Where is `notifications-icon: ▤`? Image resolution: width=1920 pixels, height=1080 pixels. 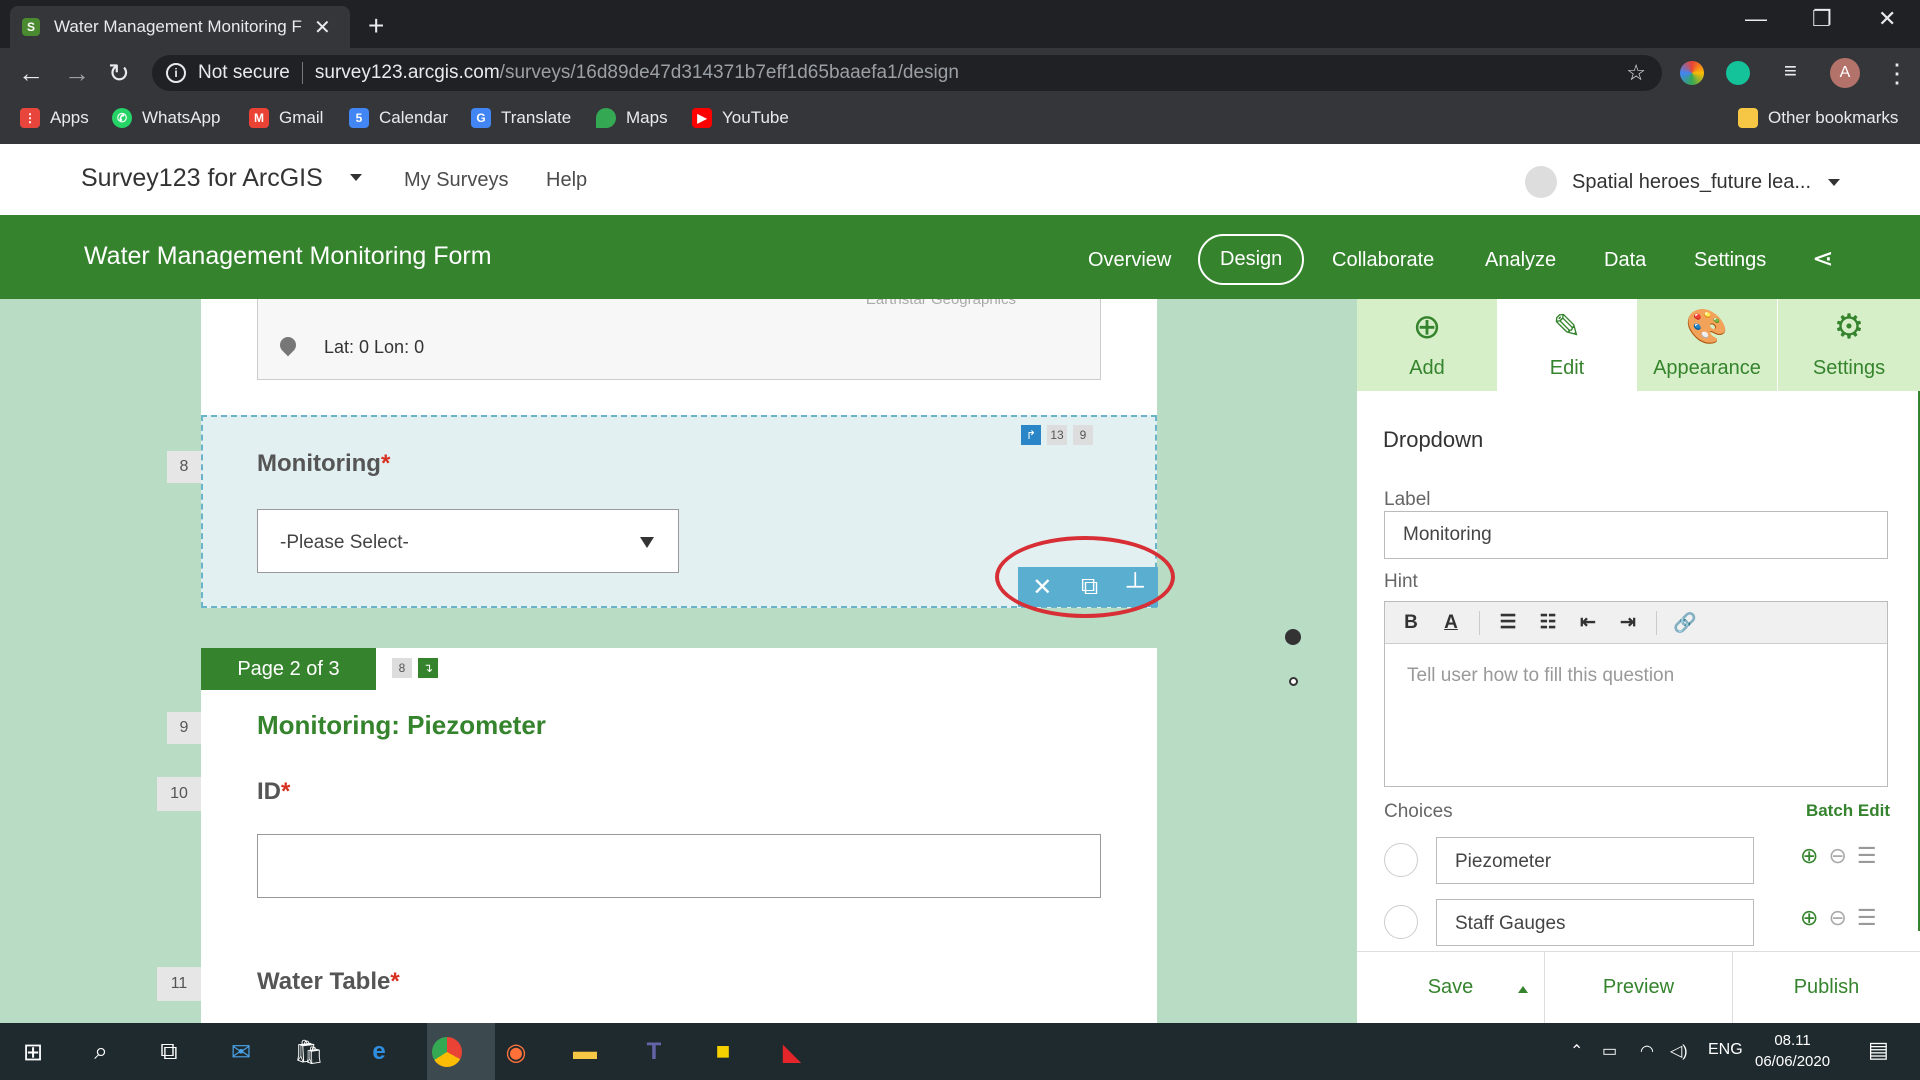
notifications-icon: ▤ is located at coordinates (1878, 1050).